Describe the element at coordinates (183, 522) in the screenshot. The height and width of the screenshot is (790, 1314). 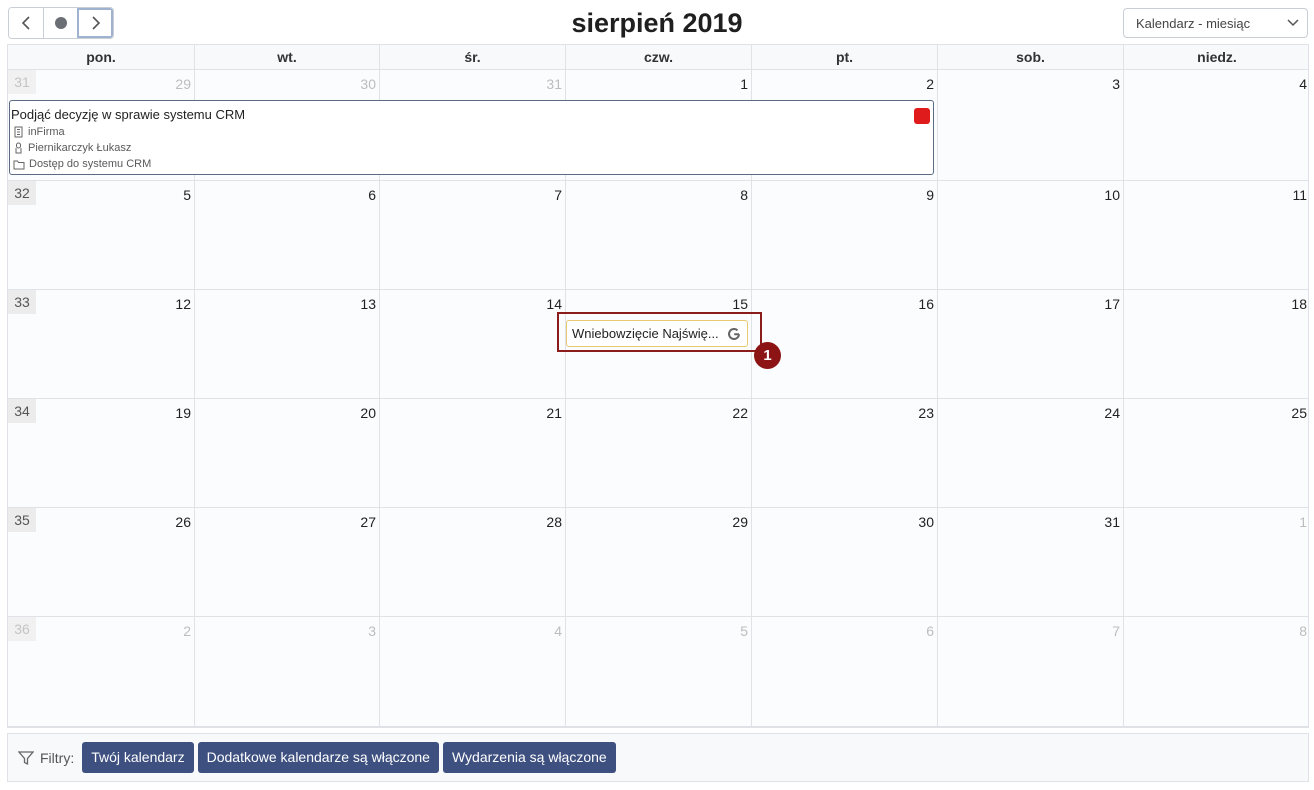
I see `day-number: 26` at that location.